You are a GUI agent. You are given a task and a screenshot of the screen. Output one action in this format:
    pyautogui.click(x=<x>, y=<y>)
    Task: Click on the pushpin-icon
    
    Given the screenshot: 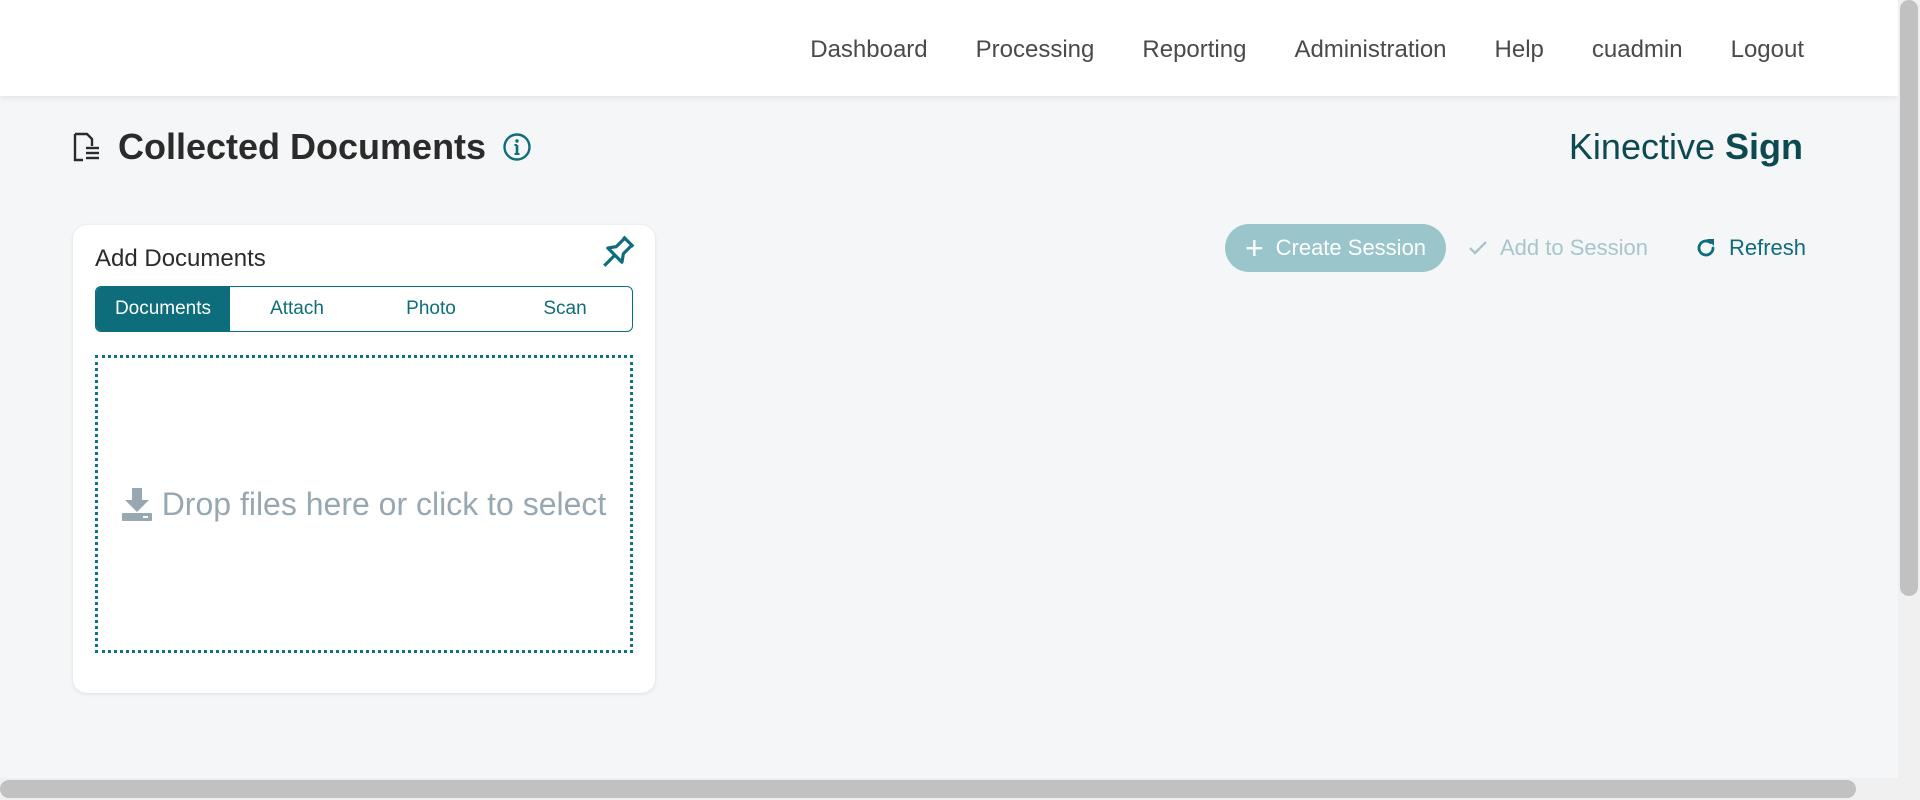 What is the action you would take?
    pyautogui.click(x=617, y=253)
    